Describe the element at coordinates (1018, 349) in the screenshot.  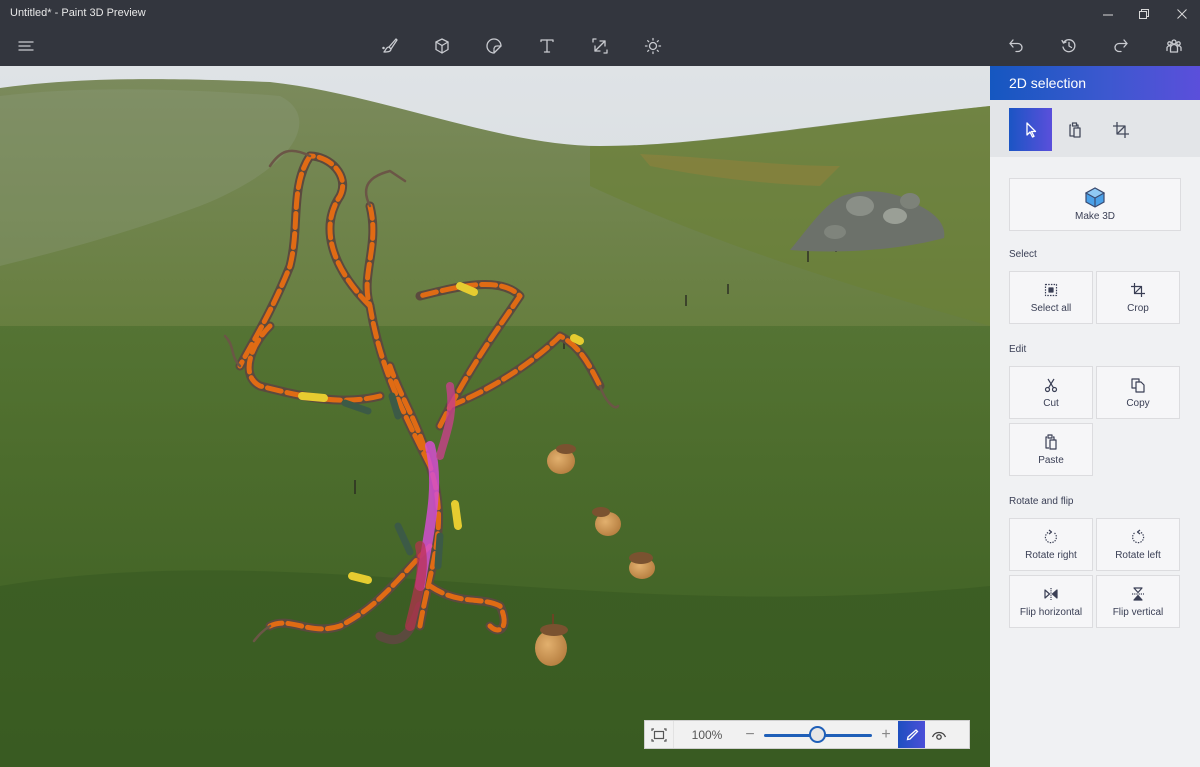
I see `edit-section-label: Edit` at that location.